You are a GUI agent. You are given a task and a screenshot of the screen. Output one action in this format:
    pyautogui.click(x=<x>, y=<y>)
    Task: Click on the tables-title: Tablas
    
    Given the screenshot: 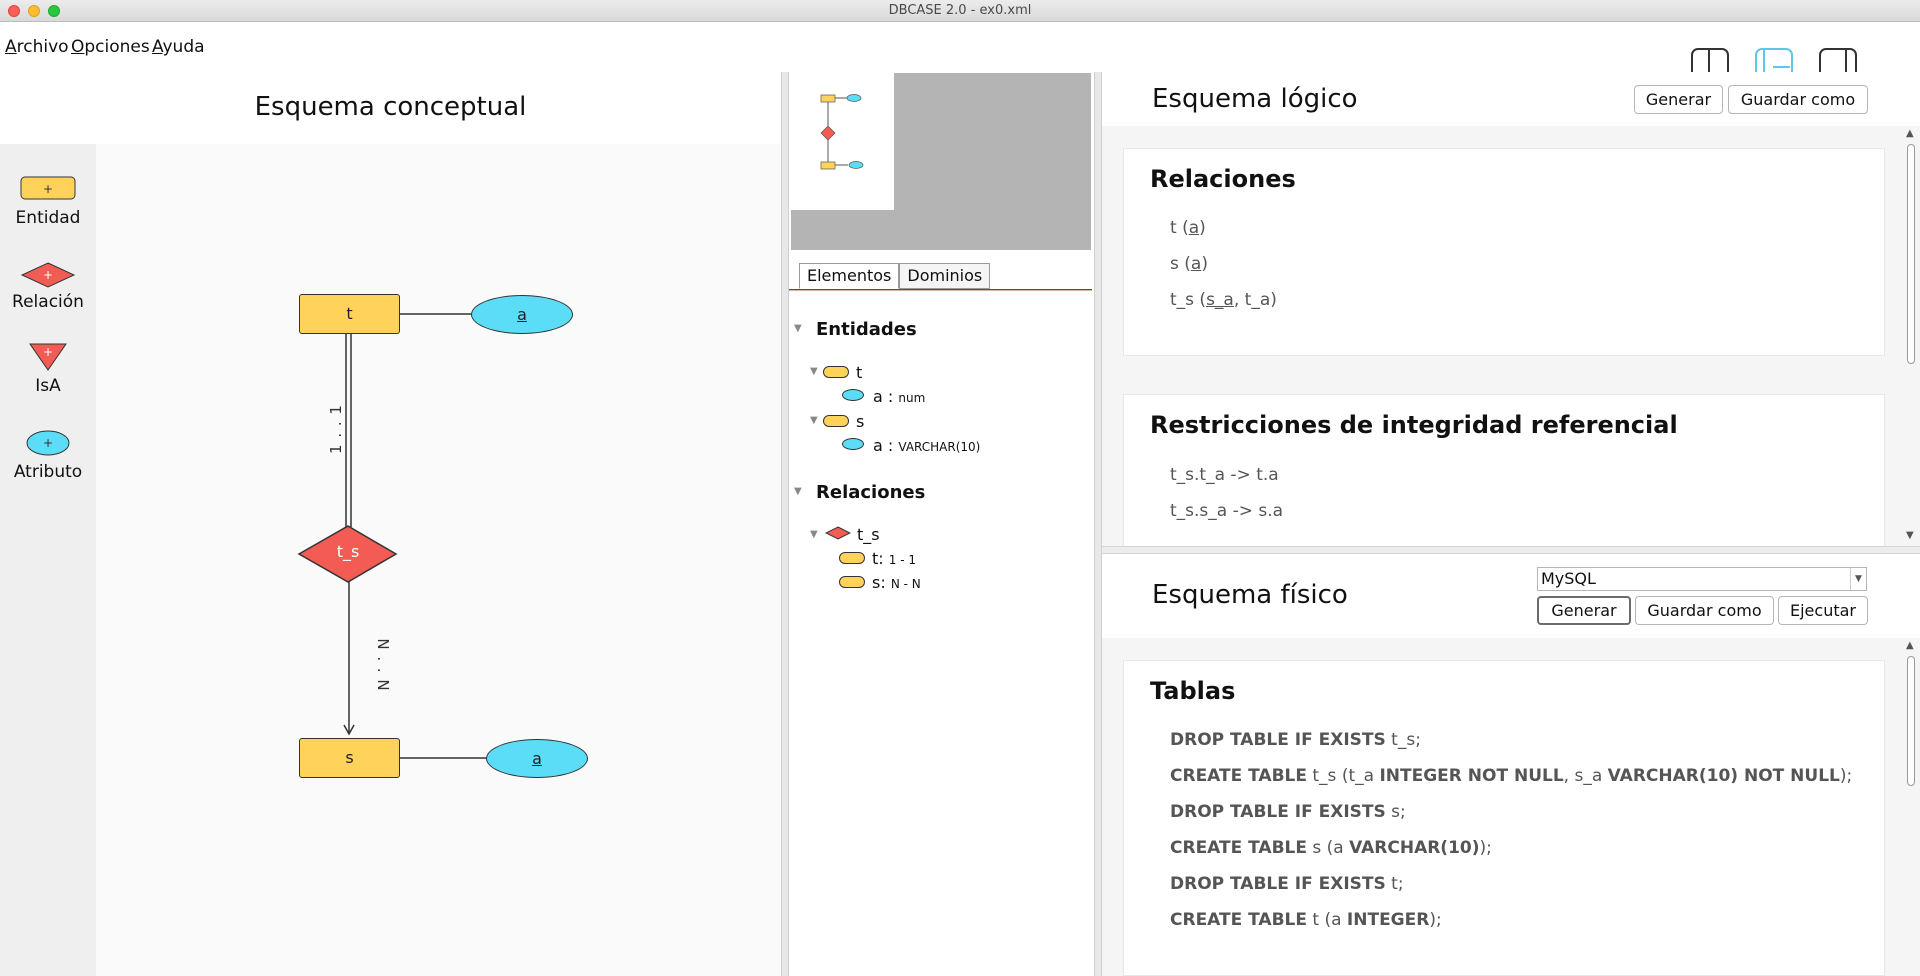 What is the action you would take?
    pyautogui.click(x=1193, y=691)
    